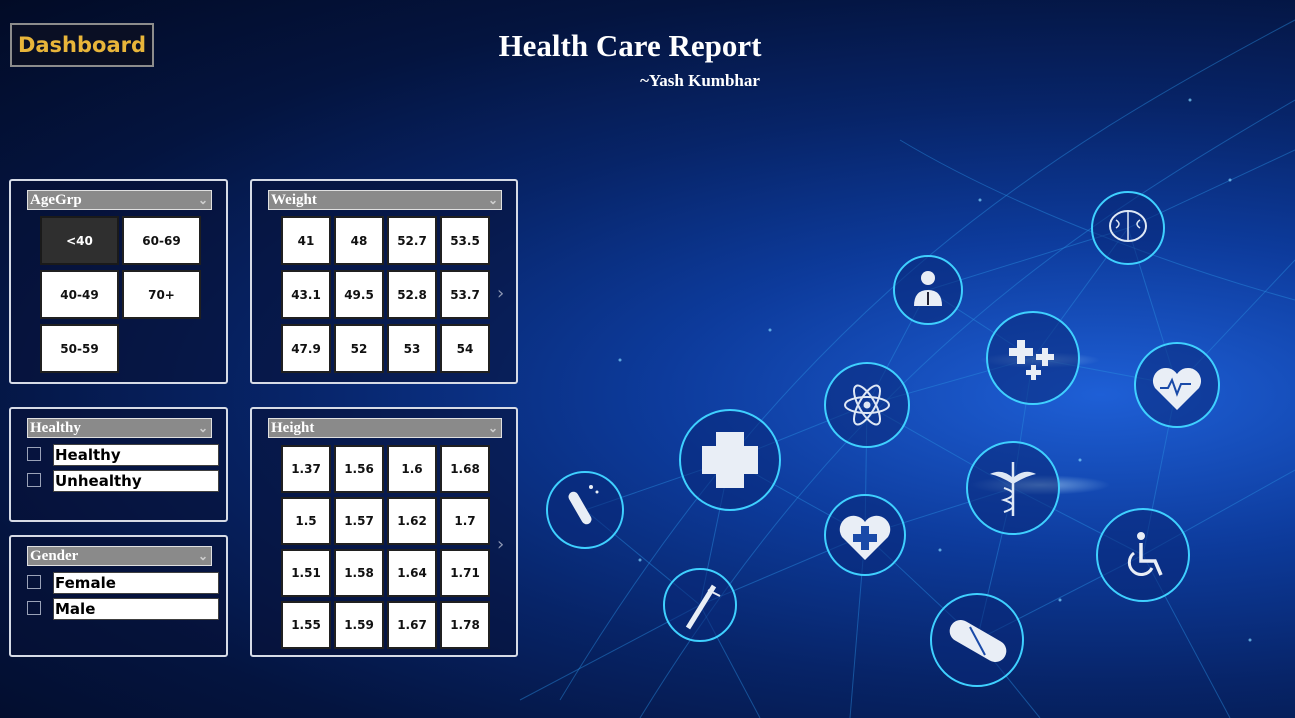 This screenshot has width=1295, height=718. Describe the element at coordinates (294, 200) in the screenshot. I see `weight-slicer-title: Weight` at that location.